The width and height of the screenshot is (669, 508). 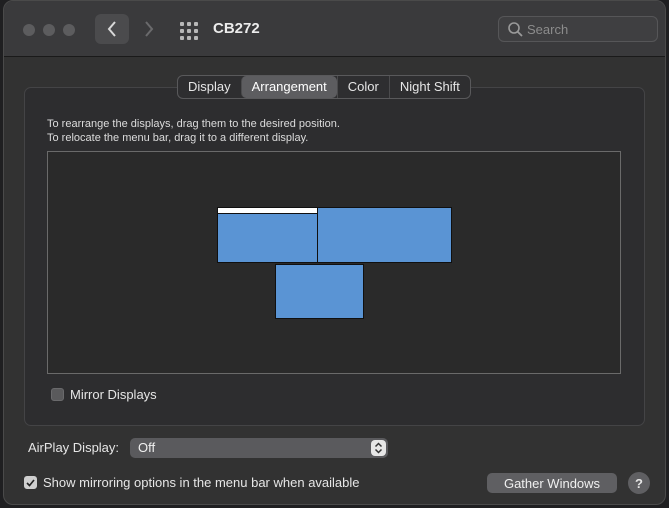 What do you see at coordinates (362, 87) in the screenshot?
I see `tab-color: Color` at bounding box center [362, 87].